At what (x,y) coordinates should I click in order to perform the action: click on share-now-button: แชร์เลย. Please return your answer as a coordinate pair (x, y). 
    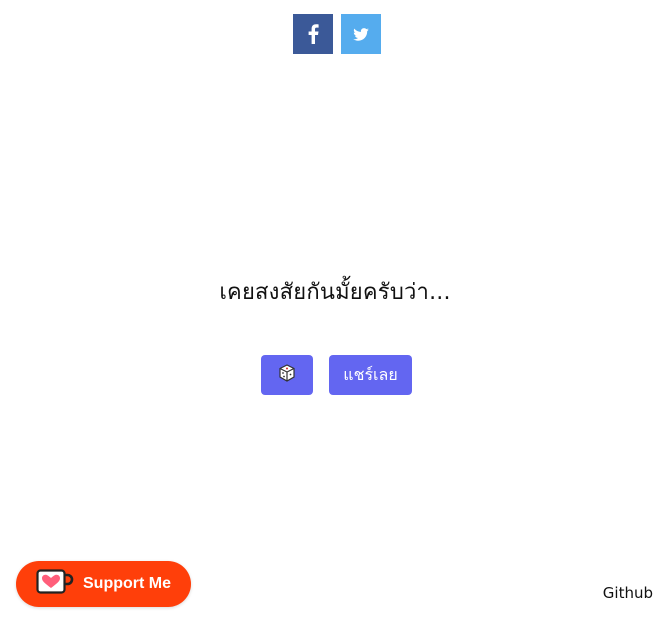
    Looking at the image, I should click on (370, 375).